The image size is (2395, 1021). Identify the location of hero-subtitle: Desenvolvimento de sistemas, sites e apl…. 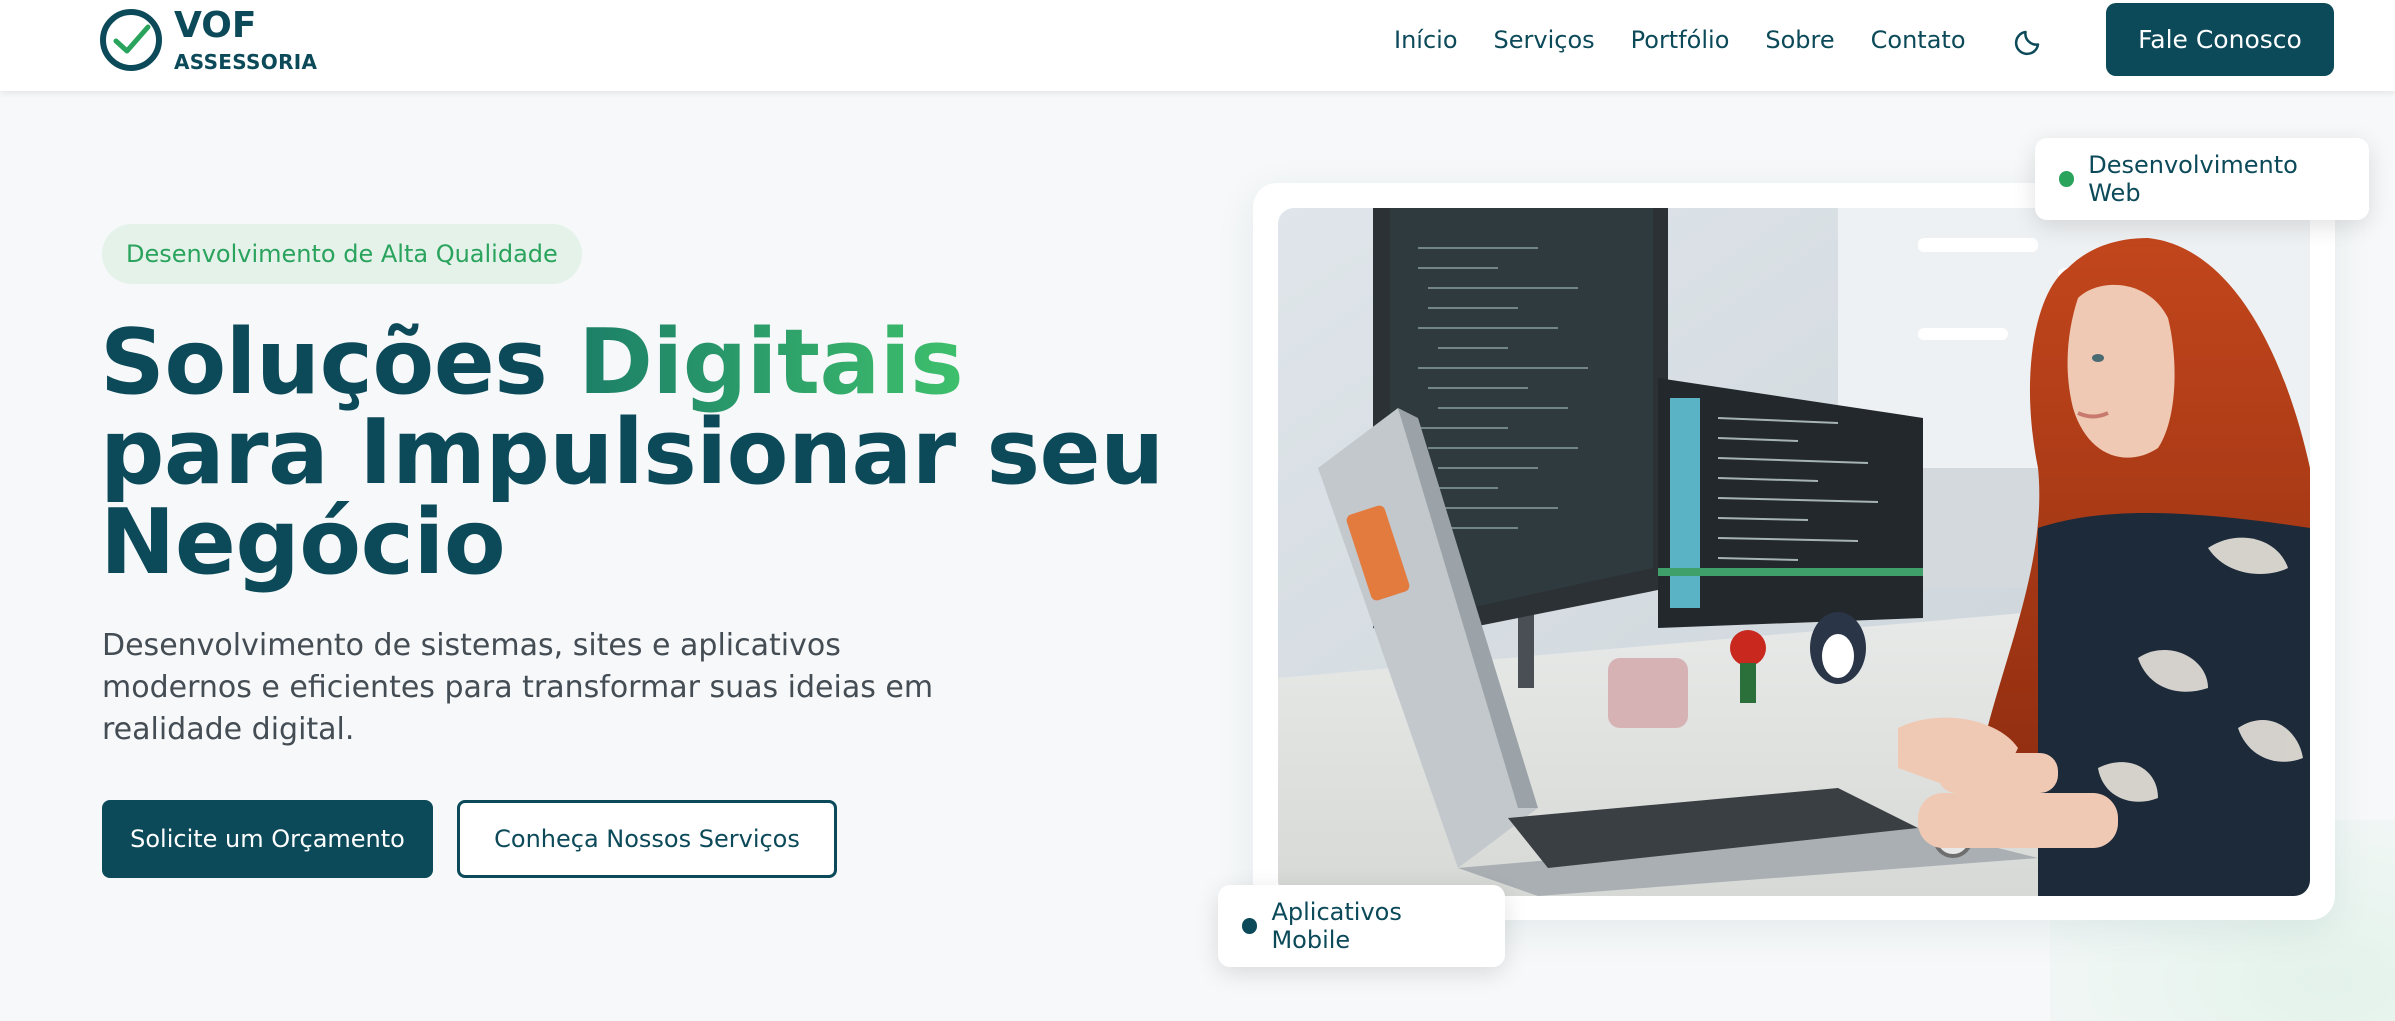
(518, 687).